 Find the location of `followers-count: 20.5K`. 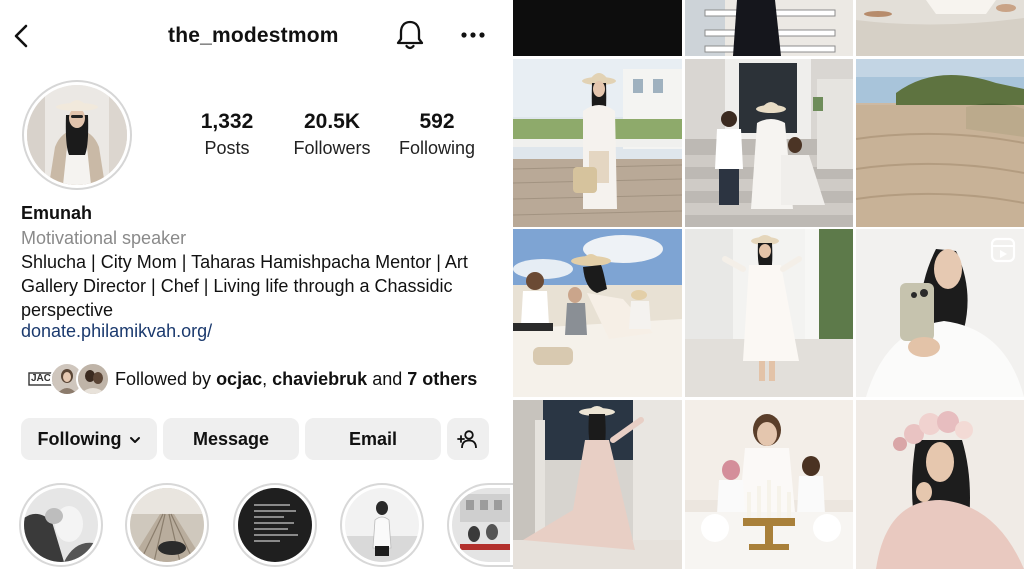

followers-count: 20.5K is located at coordinates (332, 121).